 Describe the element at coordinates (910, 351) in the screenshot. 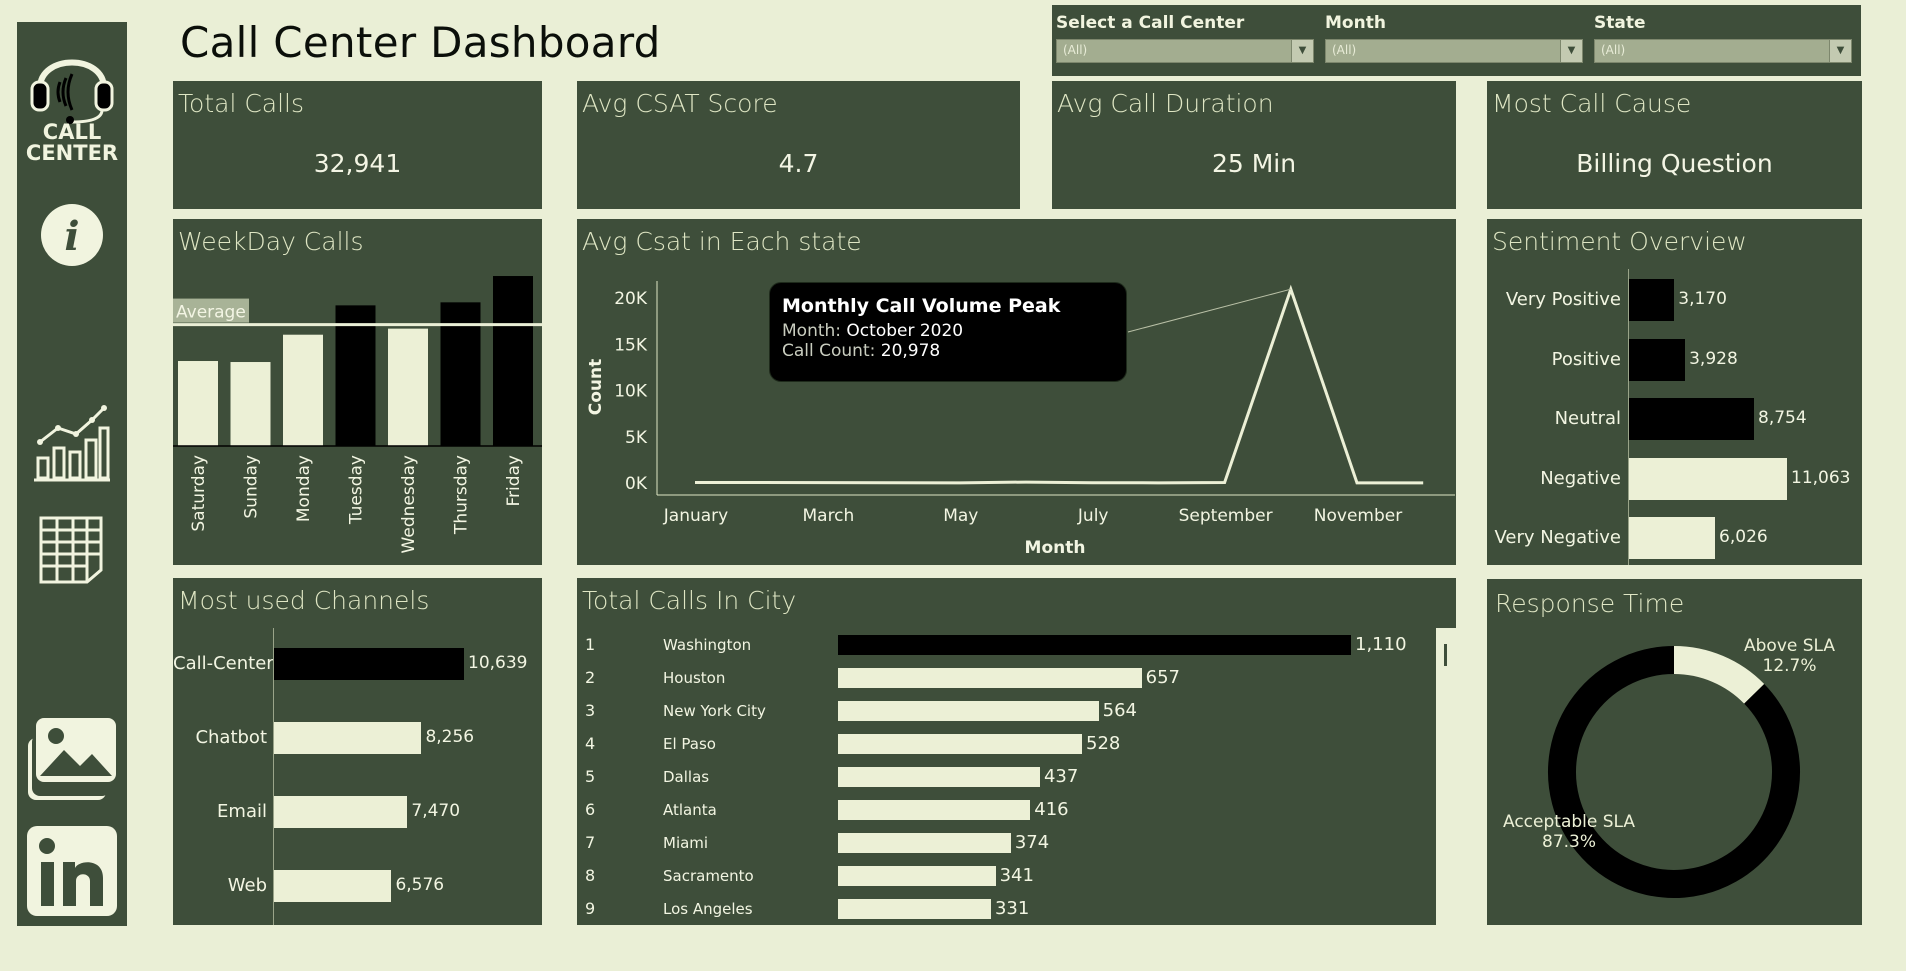

I see `tooltip-count-value: 20,978` at that location.